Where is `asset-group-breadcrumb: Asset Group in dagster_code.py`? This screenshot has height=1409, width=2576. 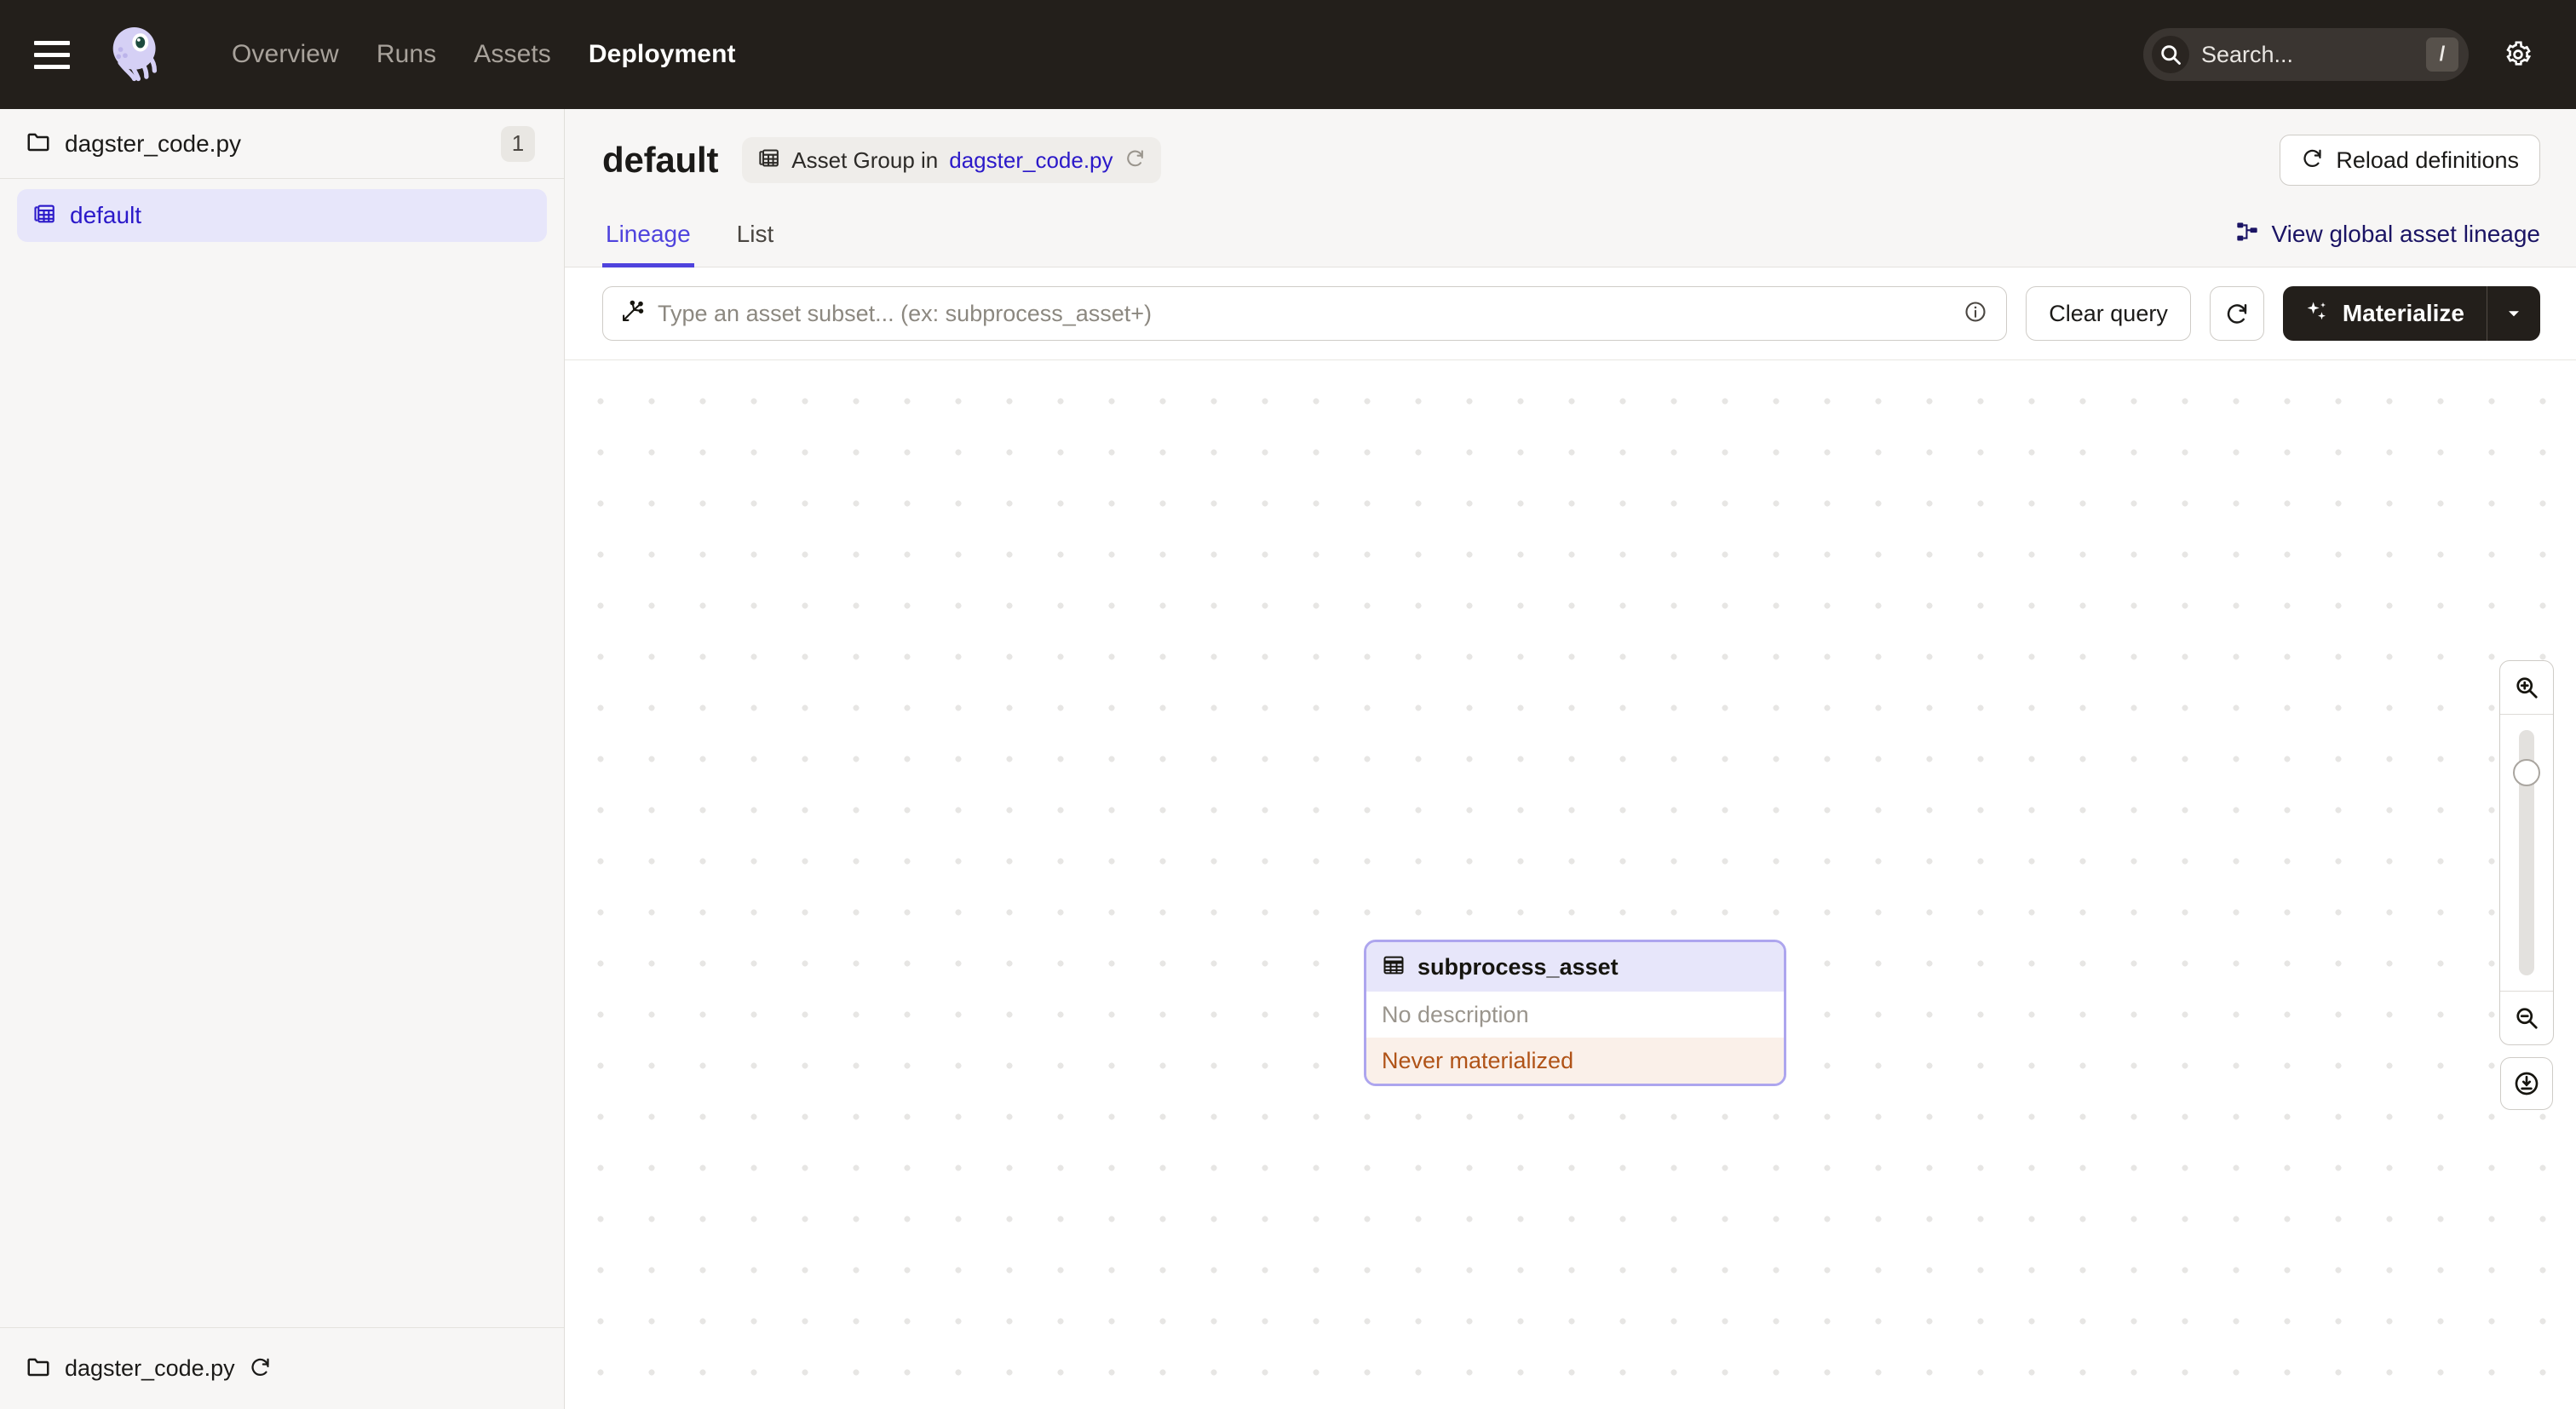
asset-group-breadcrumb: Asset Group in dagster_code.py is located at coordinates (951, 160).